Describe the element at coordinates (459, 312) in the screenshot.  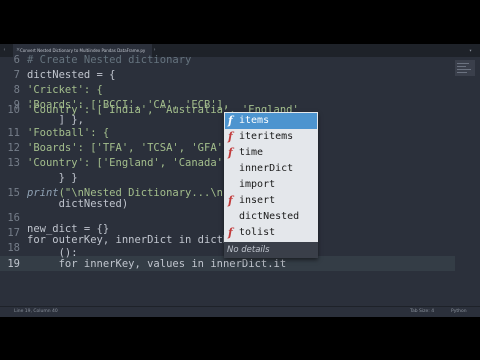
I see `syntax-indicator: Python` at that location.